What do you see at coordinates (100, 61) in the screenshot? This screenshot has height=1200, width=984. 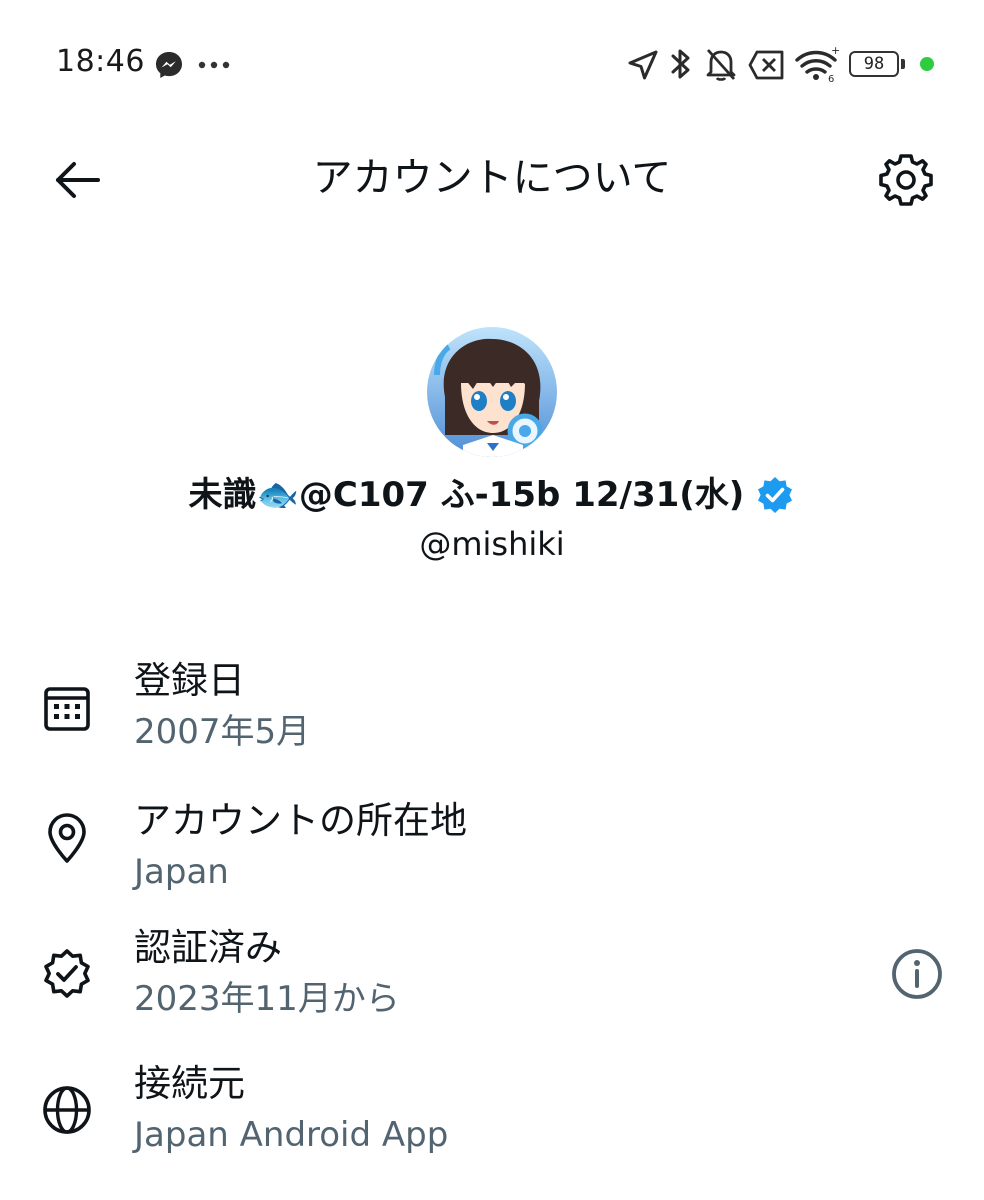 I see `status-time: 18:46` at bounding box center [100, 61].